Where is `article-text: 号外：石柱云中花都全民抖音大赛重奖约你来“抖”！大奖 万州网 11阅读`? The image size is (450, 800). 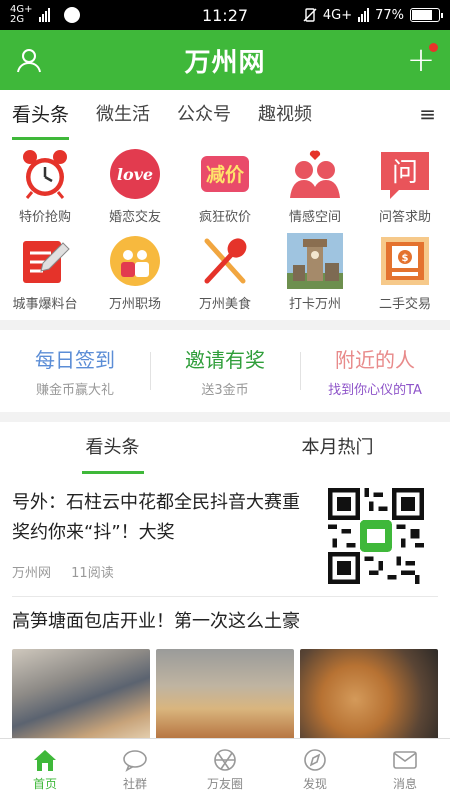 article-text: 号外：石柱云中花都全民抖音大赛重奖约你来“抖”！大奖 万州网 11阅读 is located at coordinates (163, 536).